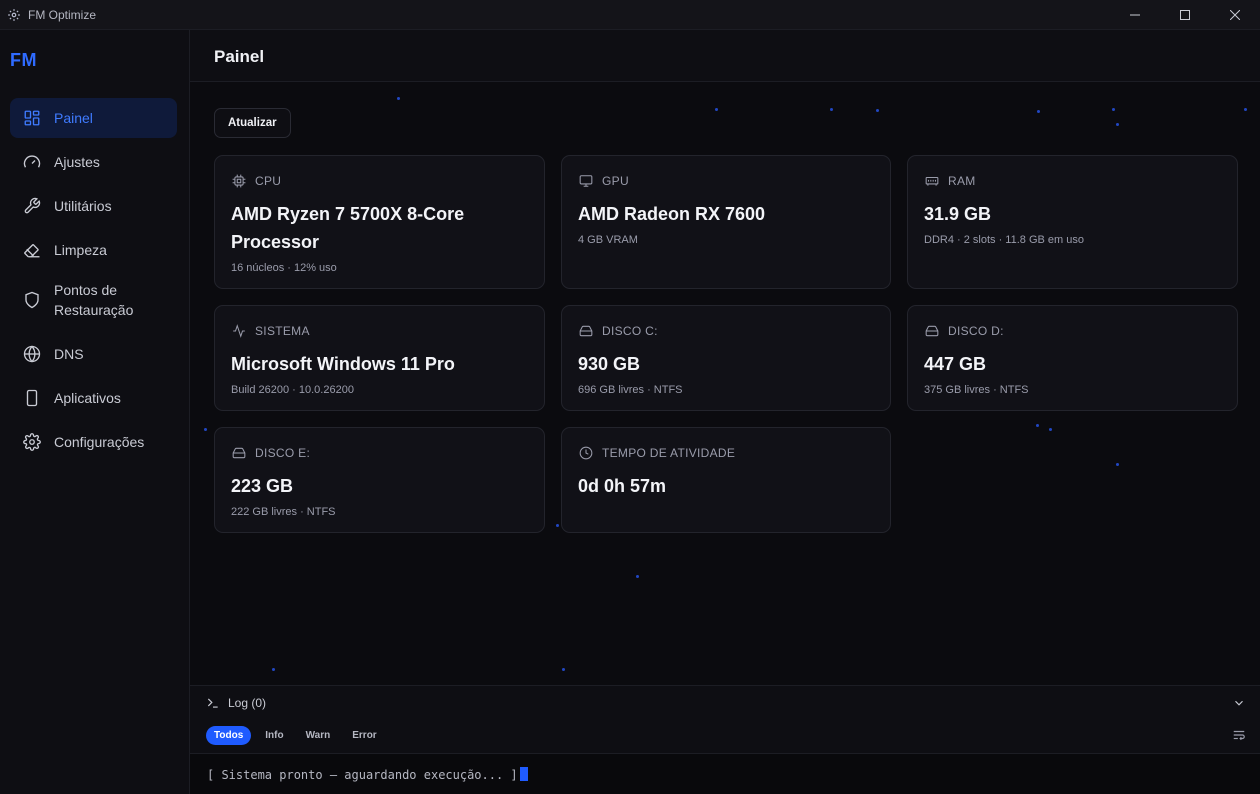 The width and height of the screenshot is (1260, 794). Describe the element at coordinates (239, 56) in the screenshot. I see `page-title: Painel` at that location.